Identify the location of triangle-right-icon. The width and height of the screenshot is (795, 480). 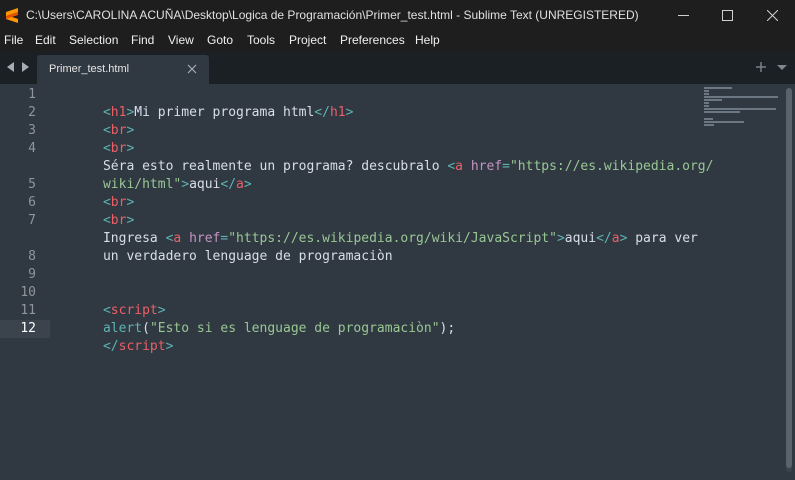
(25, 67).